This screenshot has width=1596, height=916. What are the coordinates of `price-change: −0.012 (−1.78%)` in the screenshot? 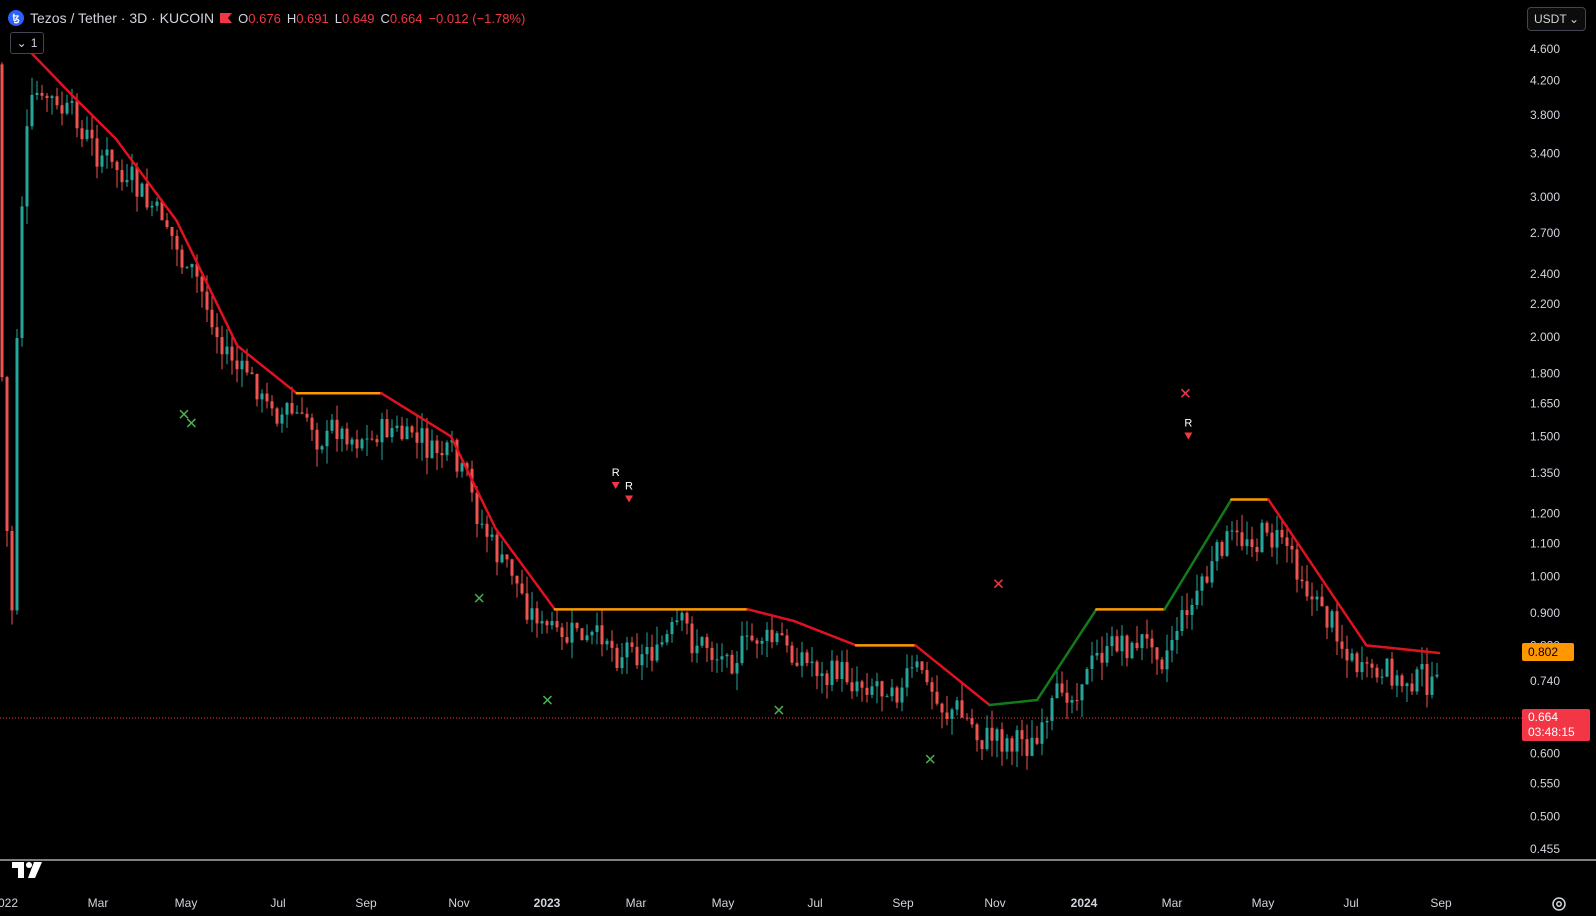 It's located at (477, 18).